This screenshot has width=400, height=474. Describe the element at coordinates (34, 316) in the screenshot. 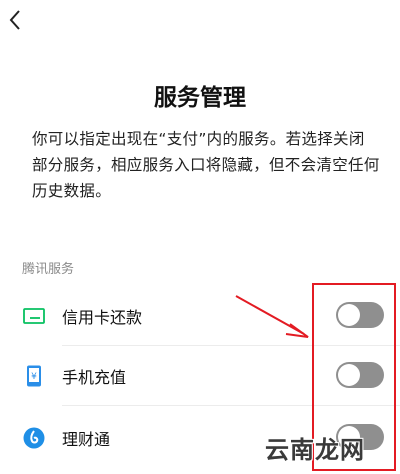

I see `credit-card-icon` at that location.